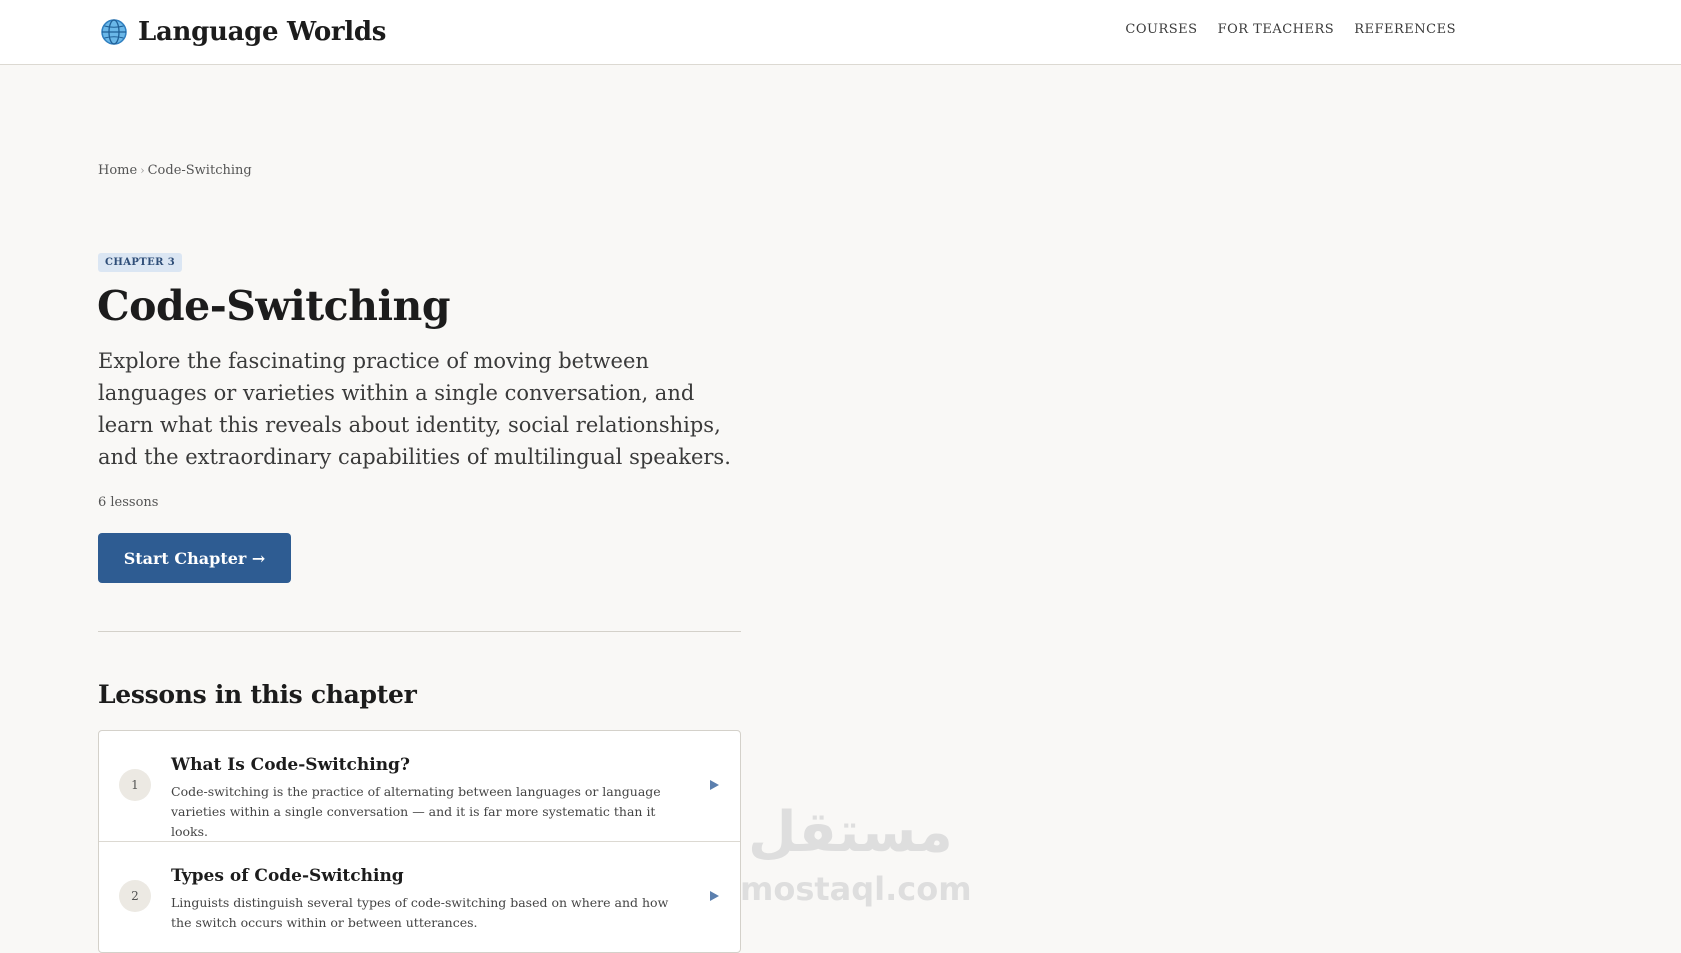 The image size is (1681, 953). I want to click on lesson-number: 1, so click(135, 785).